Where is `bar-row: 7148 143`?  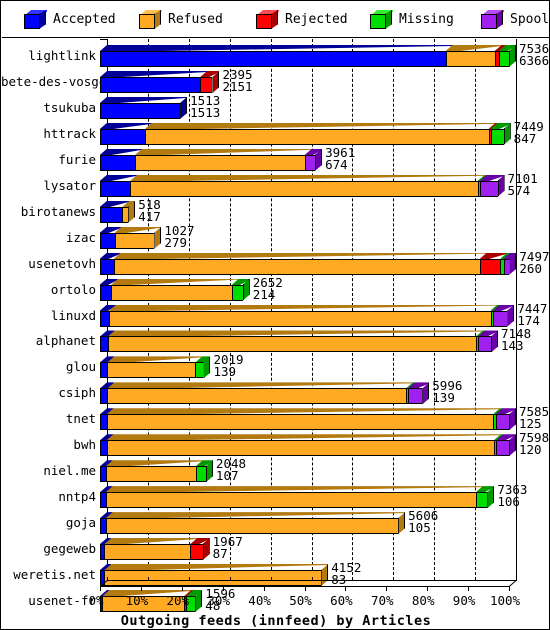 bar-row: 7148 143 is located at coordinates (275, 340).